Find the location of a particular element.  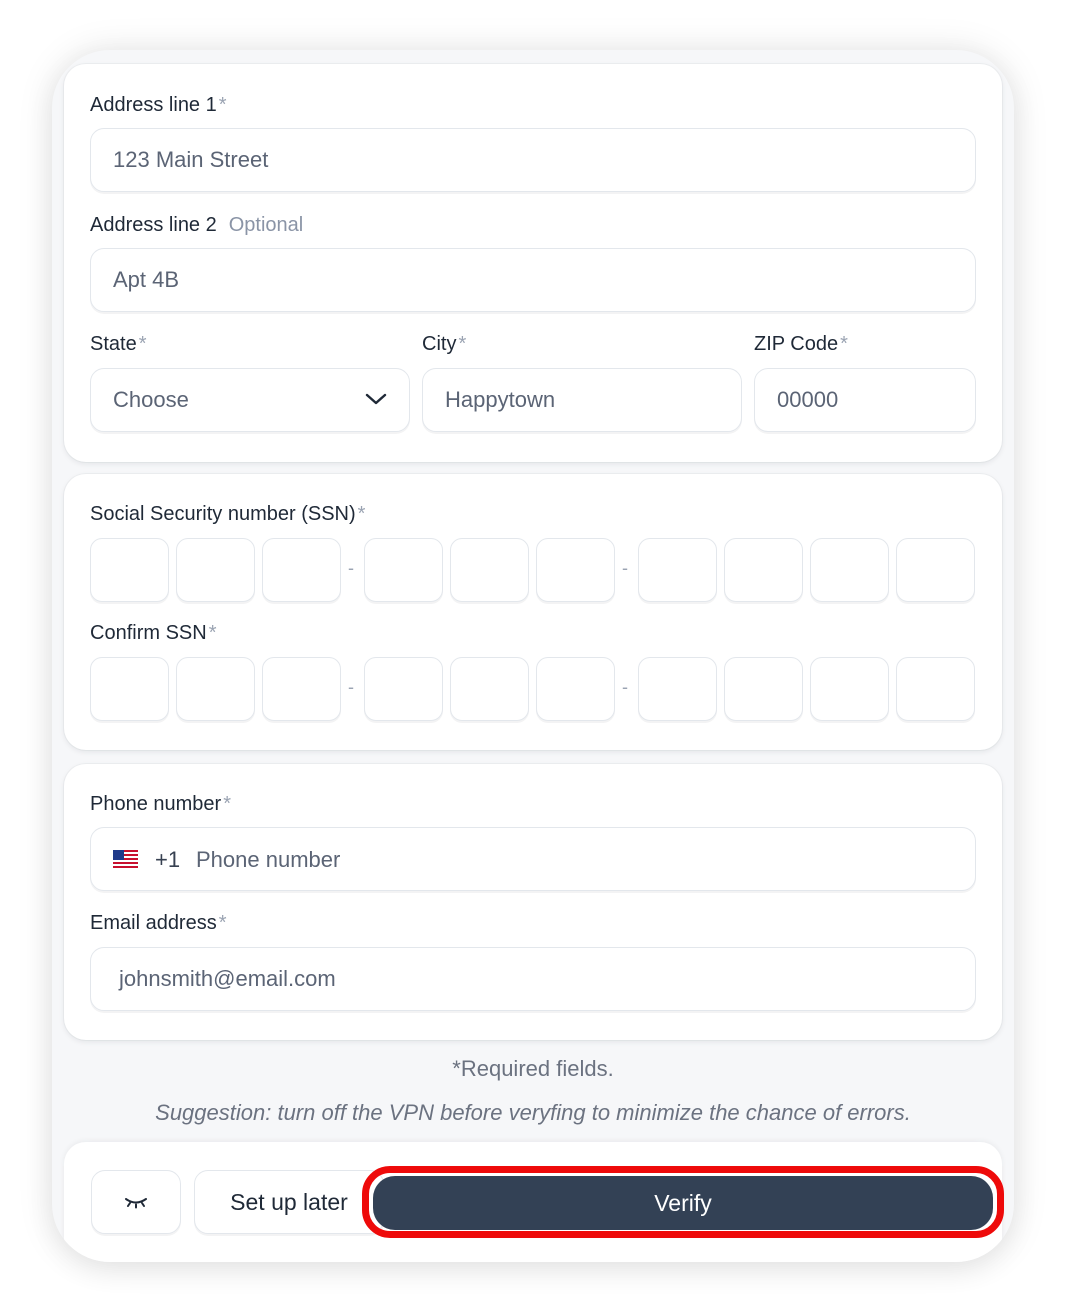

city-label: City * is located at coordinates (444, 344).